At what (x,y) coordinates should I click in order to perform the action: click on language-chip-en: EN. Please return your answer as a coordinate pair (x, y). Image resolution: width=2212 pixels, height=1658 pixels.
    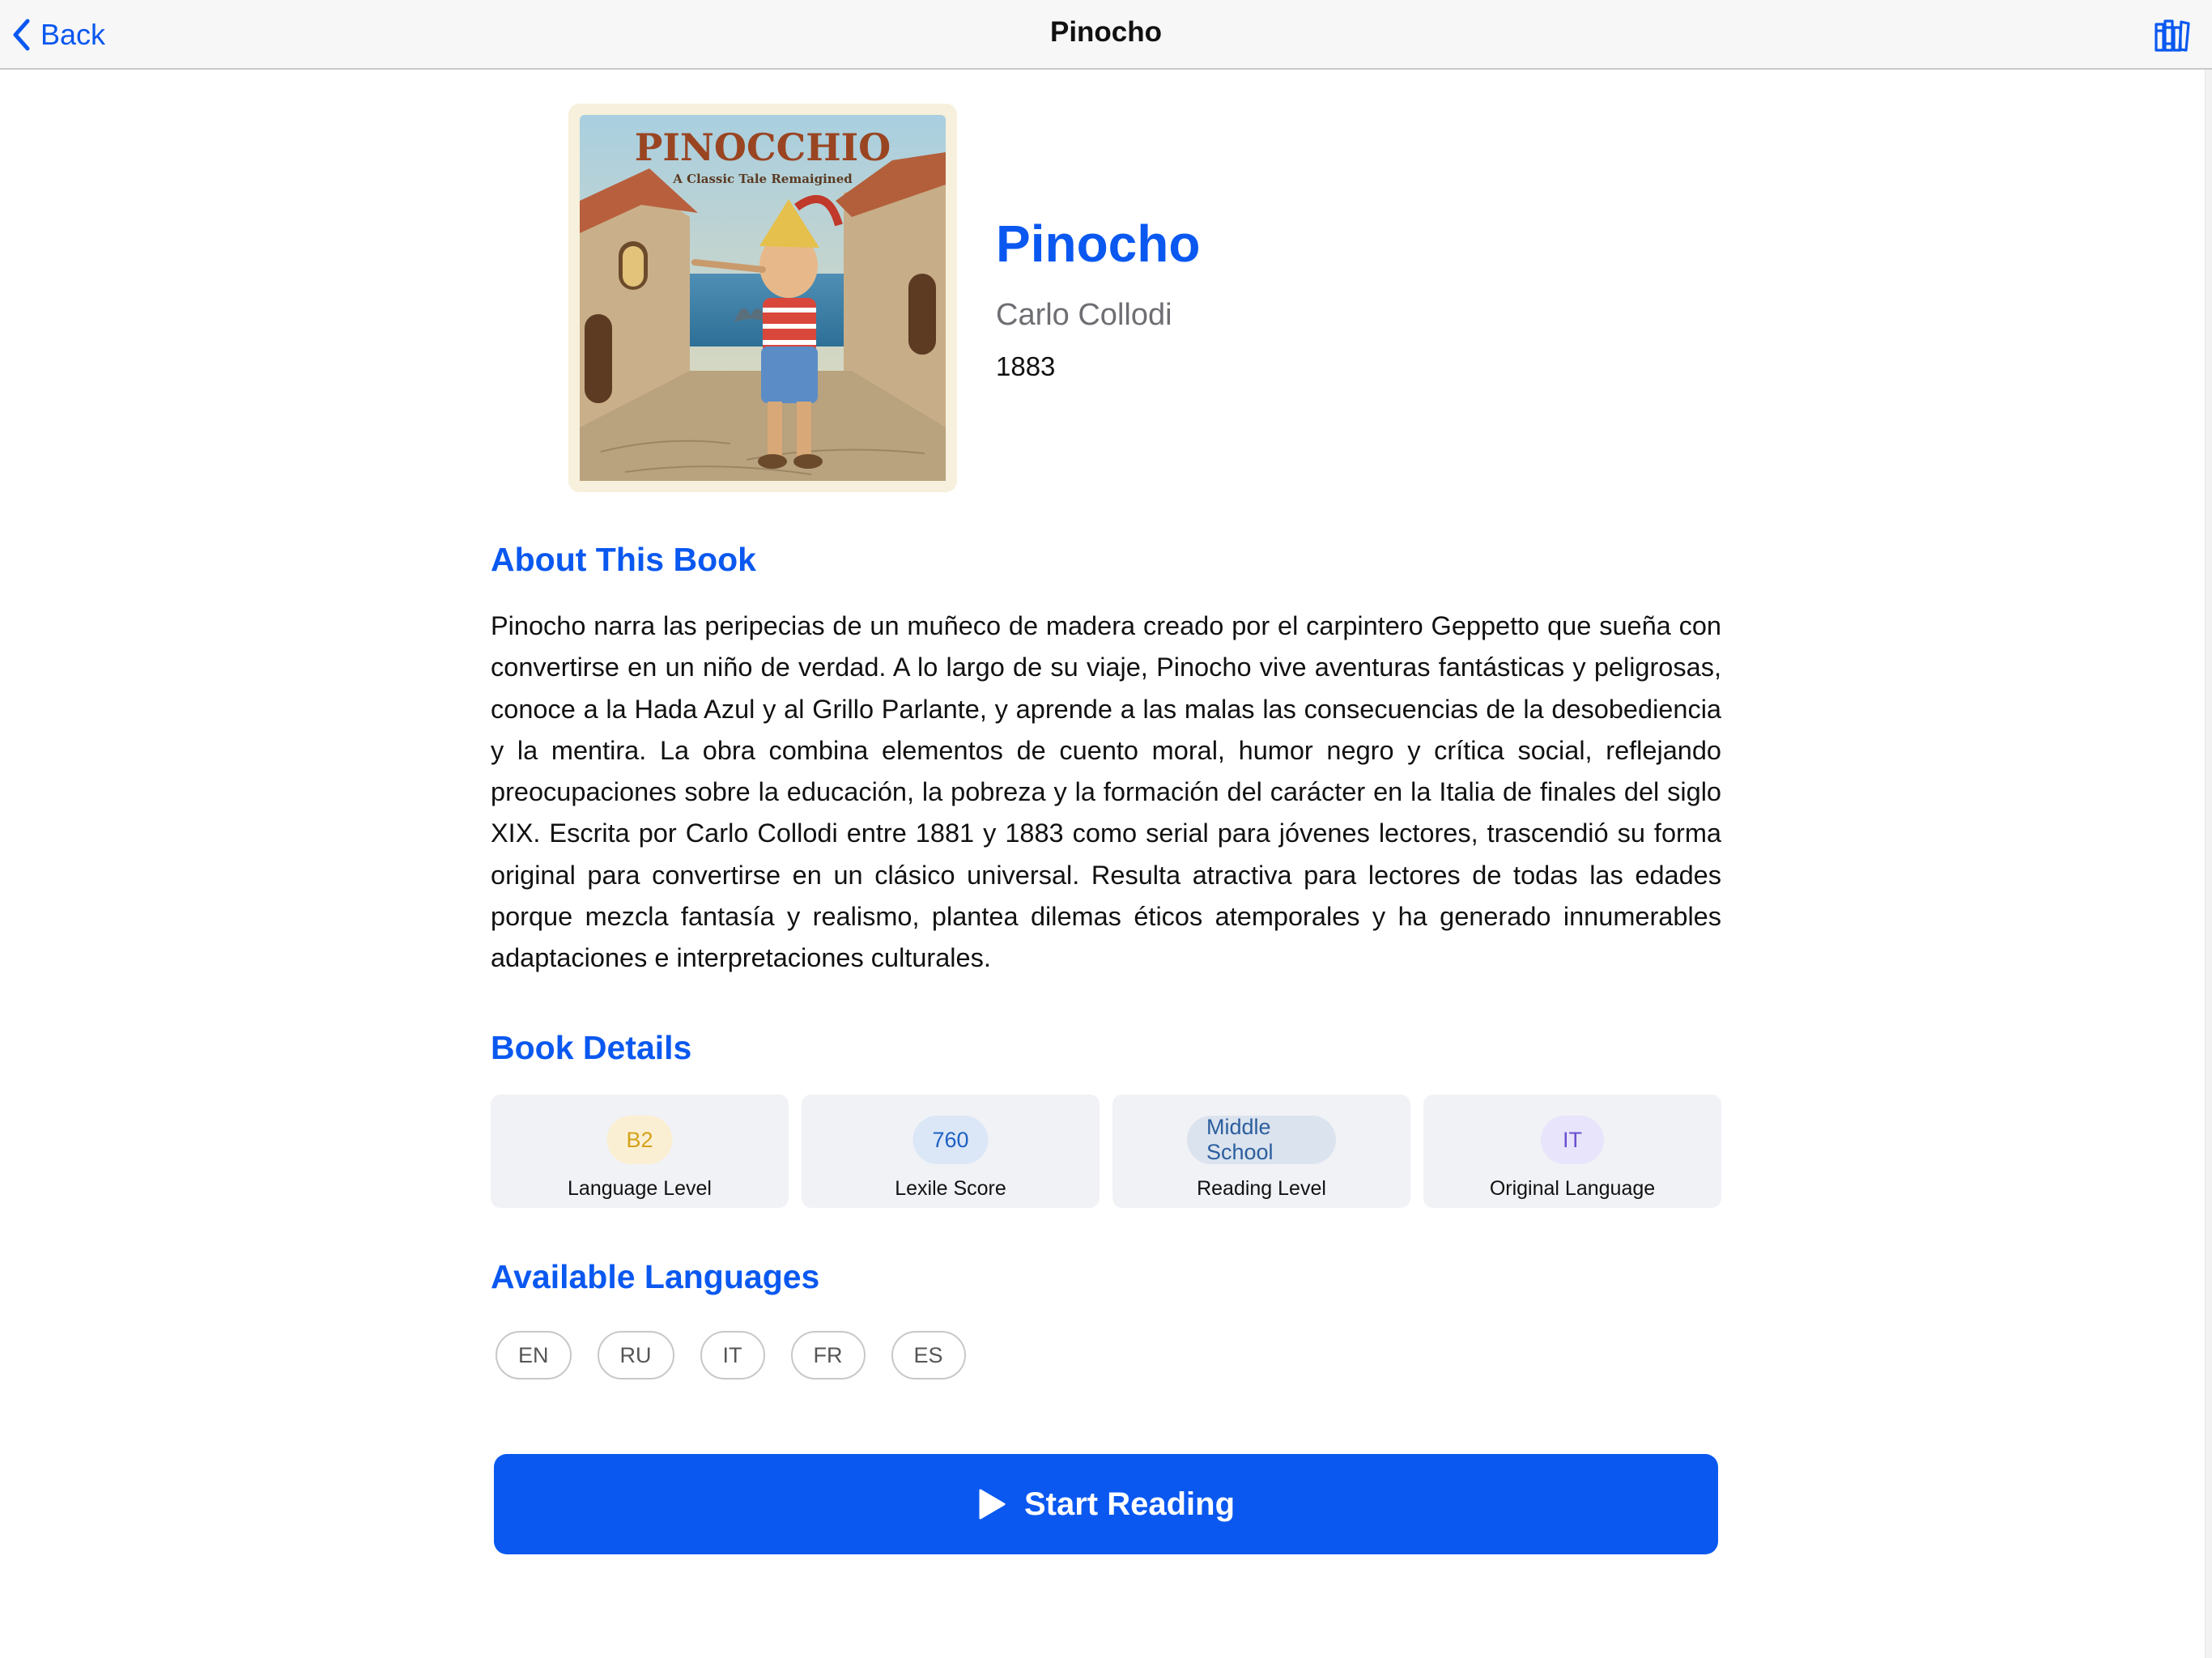
    Looking at the image, I should click on (534, 1355).